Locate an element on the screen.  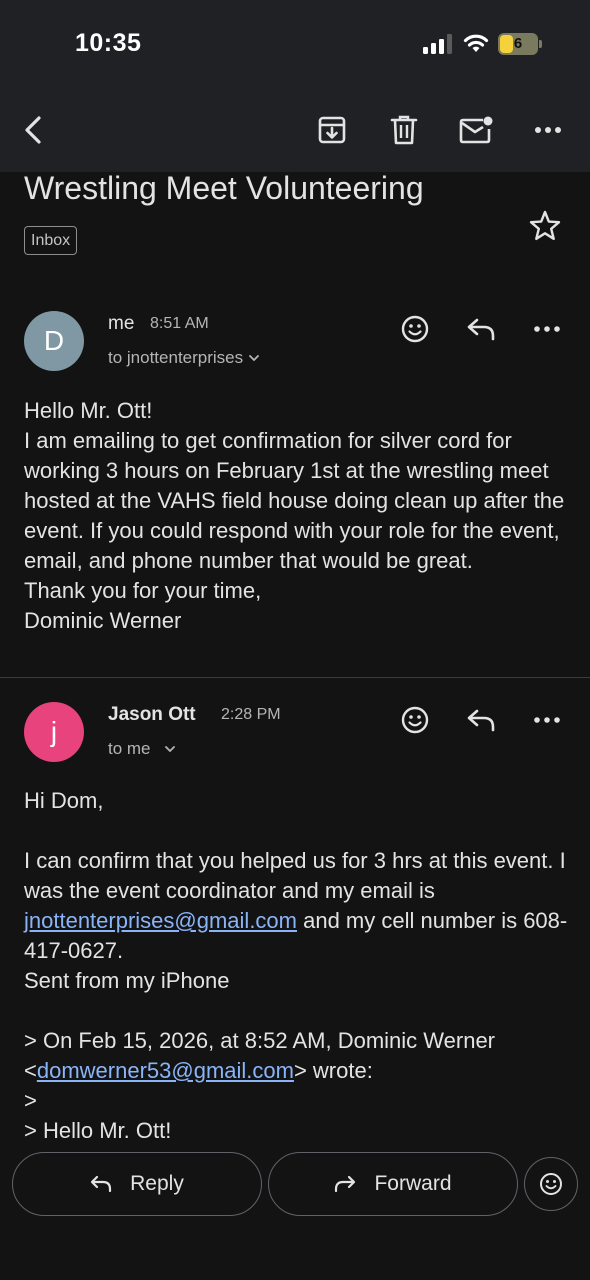
sender-avatar: D is located at coordinates (54, 341).